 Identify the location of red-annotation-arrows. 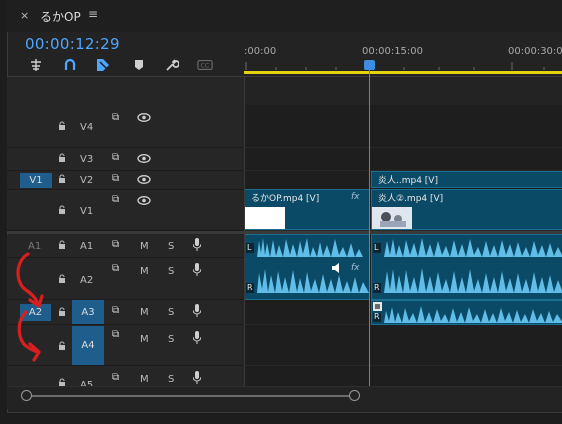
(30, 307).